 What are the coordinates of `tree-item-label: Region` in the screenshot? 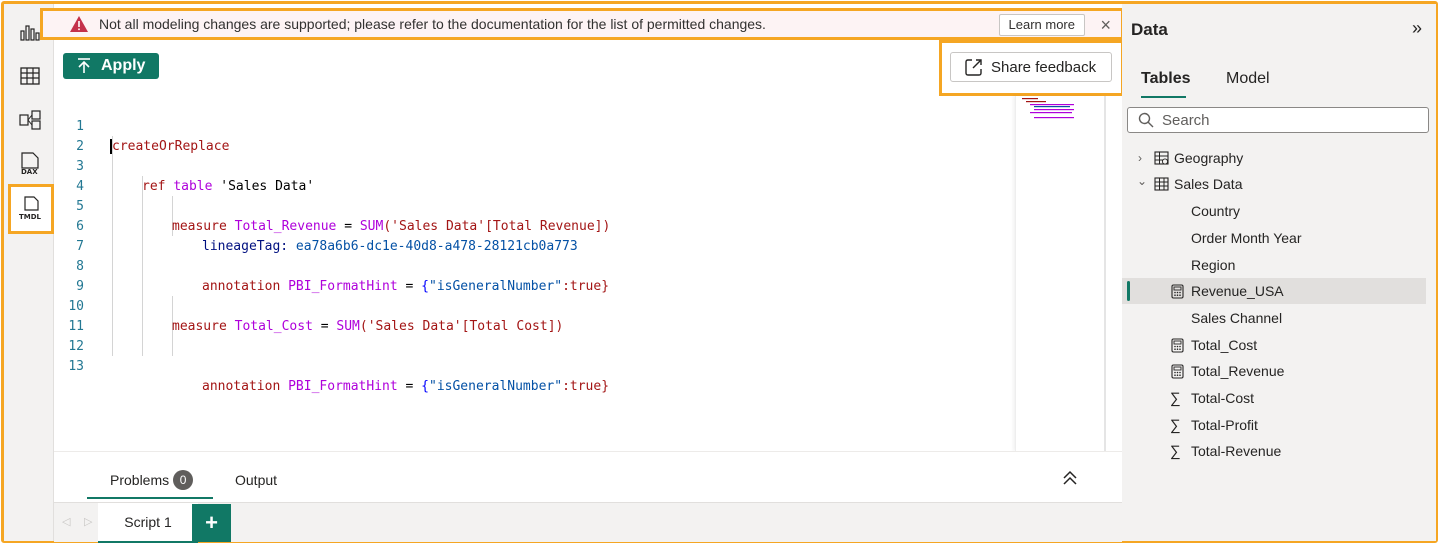 It's located at (1213, 265).